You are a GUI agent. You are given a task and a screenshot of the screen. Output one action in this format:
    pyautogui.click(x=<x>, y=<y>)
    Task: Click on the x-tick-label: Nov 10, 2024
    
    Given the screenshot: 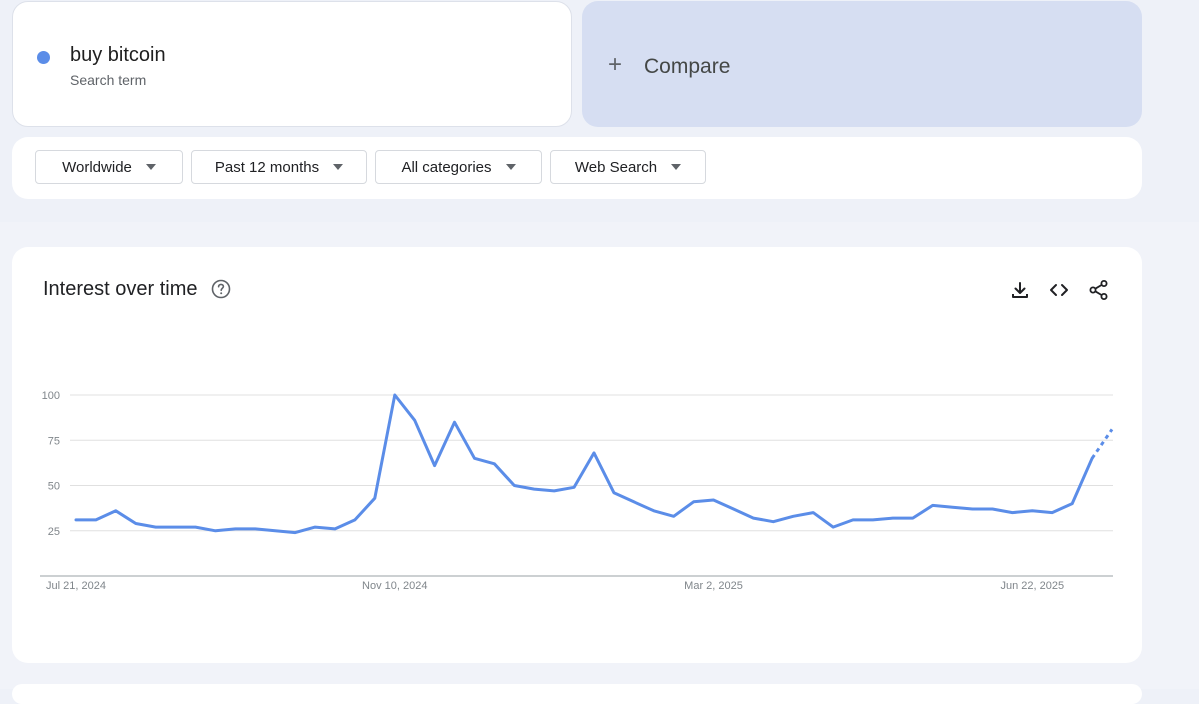 What is the action you would take?
    pyautogui.click(x=394, y=586)
    